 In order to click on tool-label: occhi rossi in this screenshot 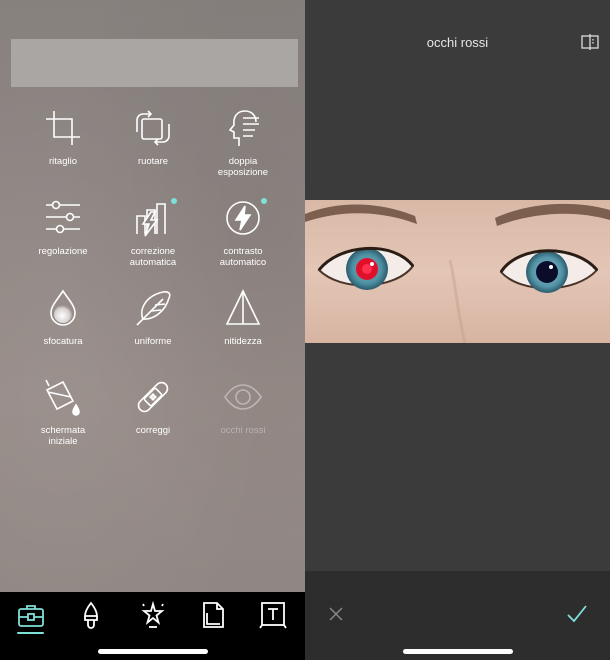, I will do `click(243, 430)`.